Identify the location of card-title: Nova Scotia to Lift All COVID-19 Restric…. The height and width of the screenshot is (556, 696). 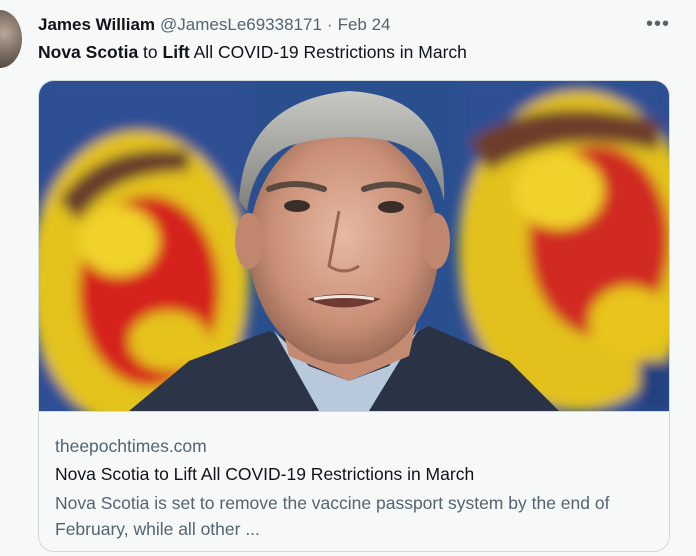
(354, 474).